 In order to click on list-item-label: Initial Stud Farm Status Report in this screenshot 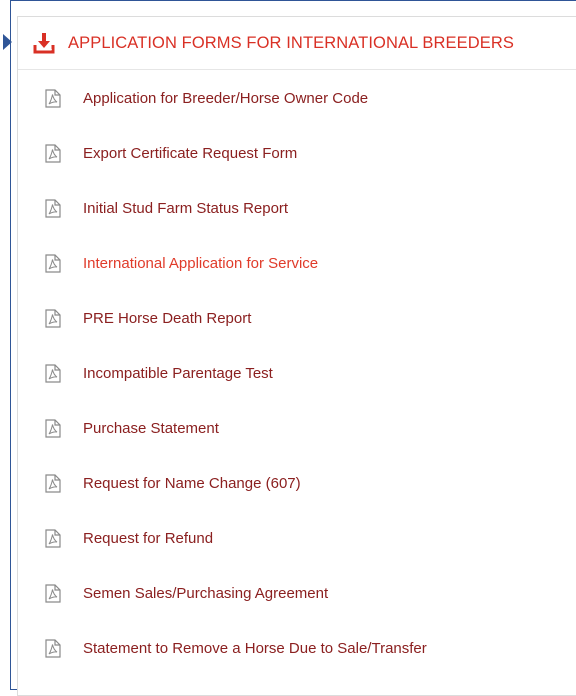, I will do `click(185, 208)`.